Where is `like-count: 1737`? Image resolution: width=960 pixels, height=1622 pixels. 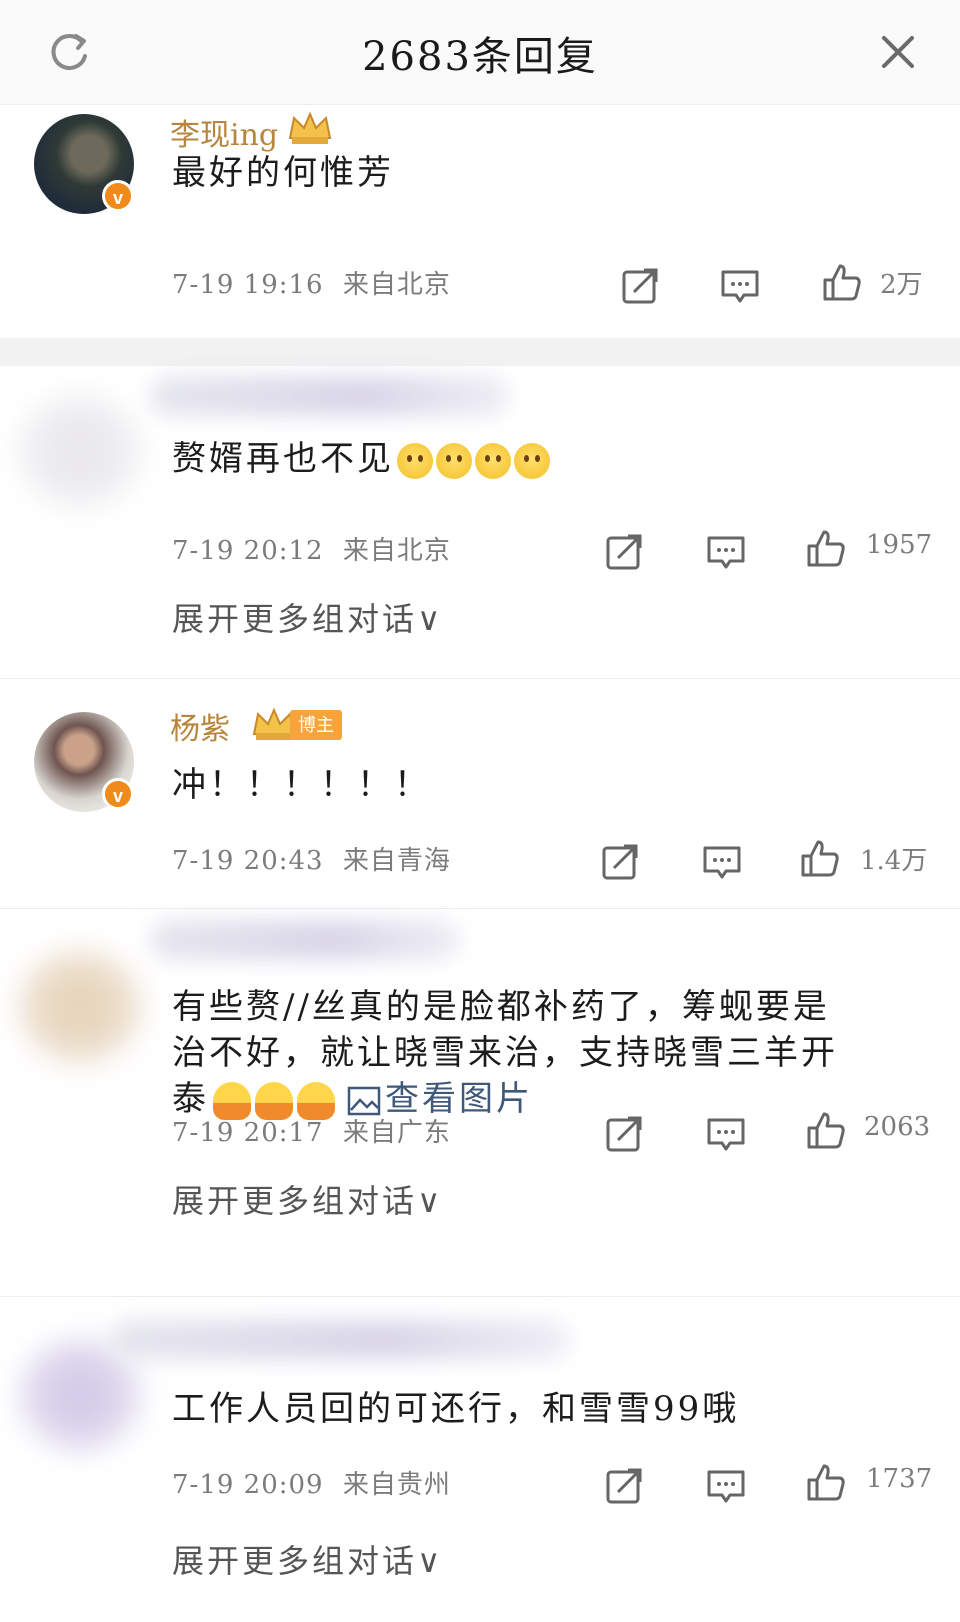 like-count: 1737 is located at coordinates (899, 1479).